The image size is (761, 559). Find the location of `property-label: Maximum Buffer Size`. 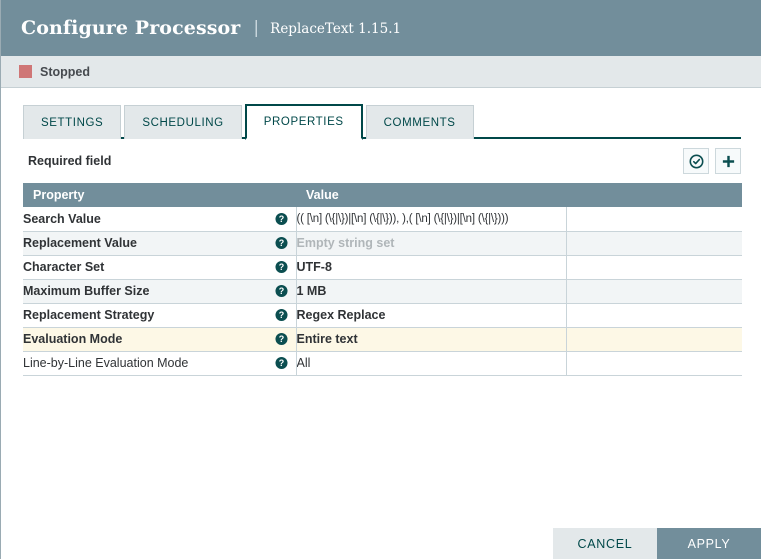

property-label: Maximum Buffer Size is located at coordinates (86, 291).